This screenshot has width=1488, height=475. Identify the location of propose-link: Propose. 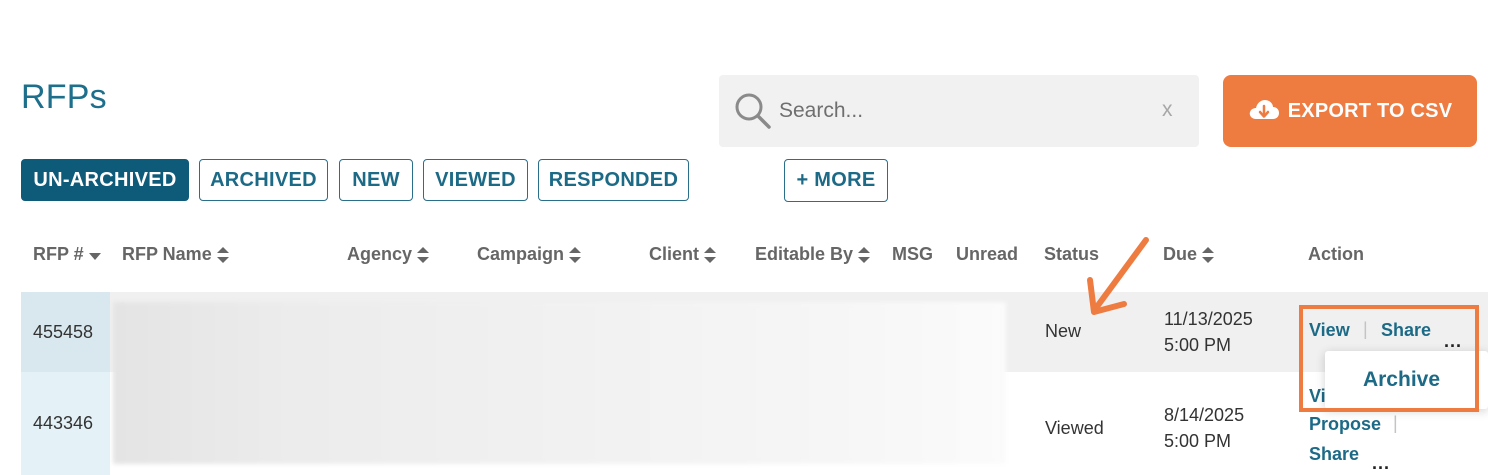
(1345, 424).